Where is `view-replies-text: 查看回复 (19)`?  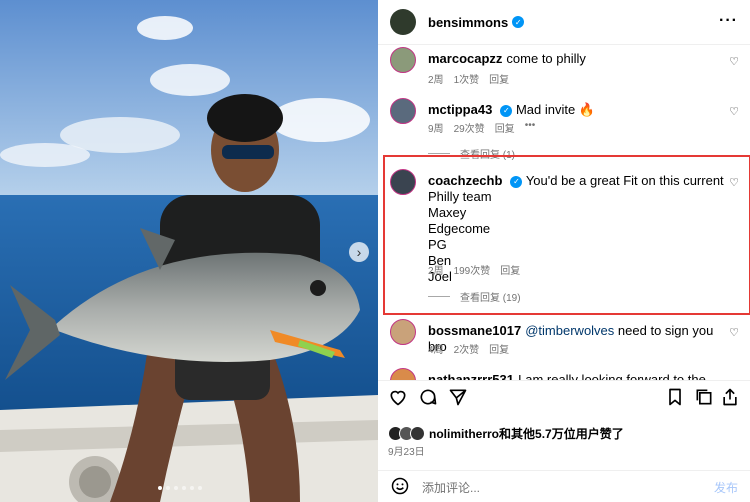
view-replies-text: 查看回复 (19) is located at coordinates (490, 296).